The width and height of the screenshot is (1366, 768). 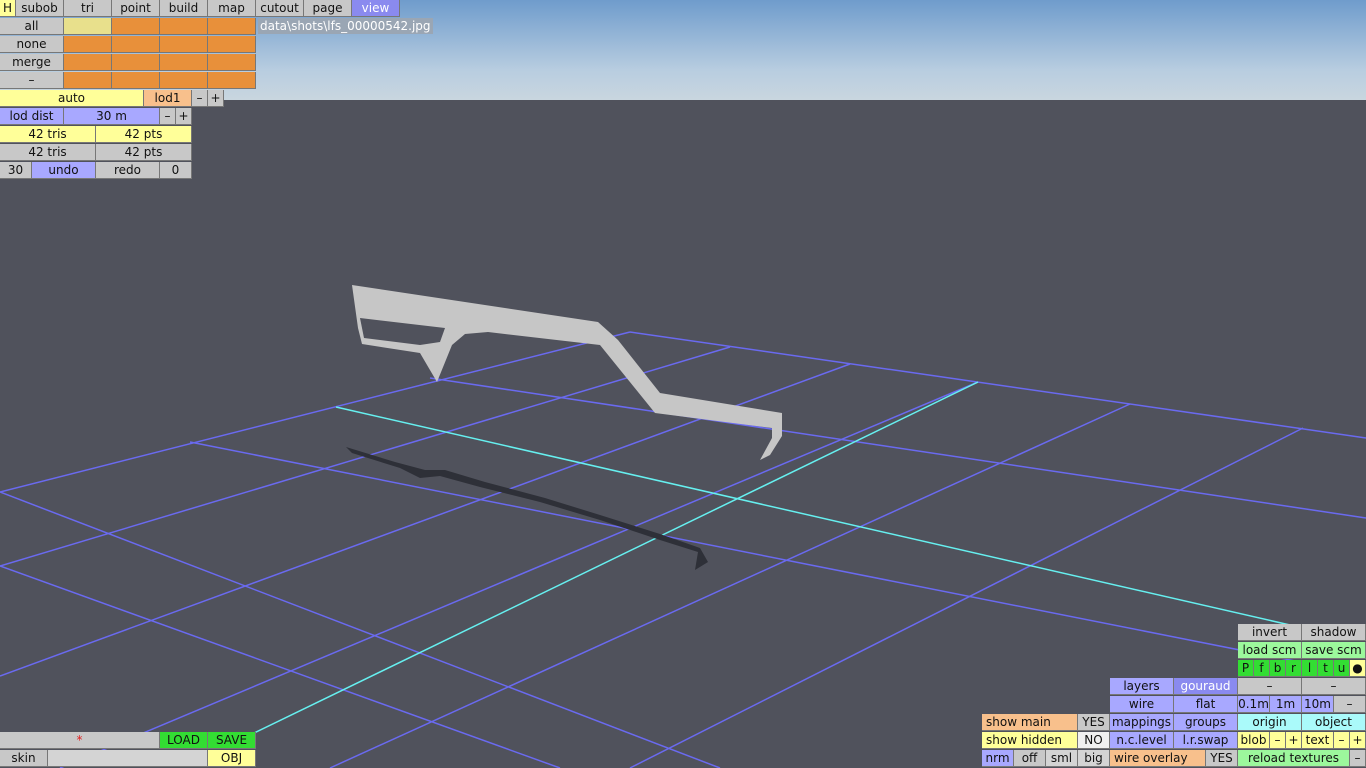 I want to click on wire-overlay-label: wire overlay, so click(x=1158, y=758).